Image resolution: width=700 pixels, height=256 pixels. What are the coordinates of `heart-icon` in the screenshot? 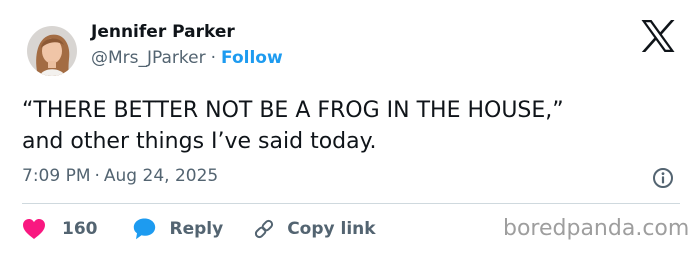 It's located at (34, 229).